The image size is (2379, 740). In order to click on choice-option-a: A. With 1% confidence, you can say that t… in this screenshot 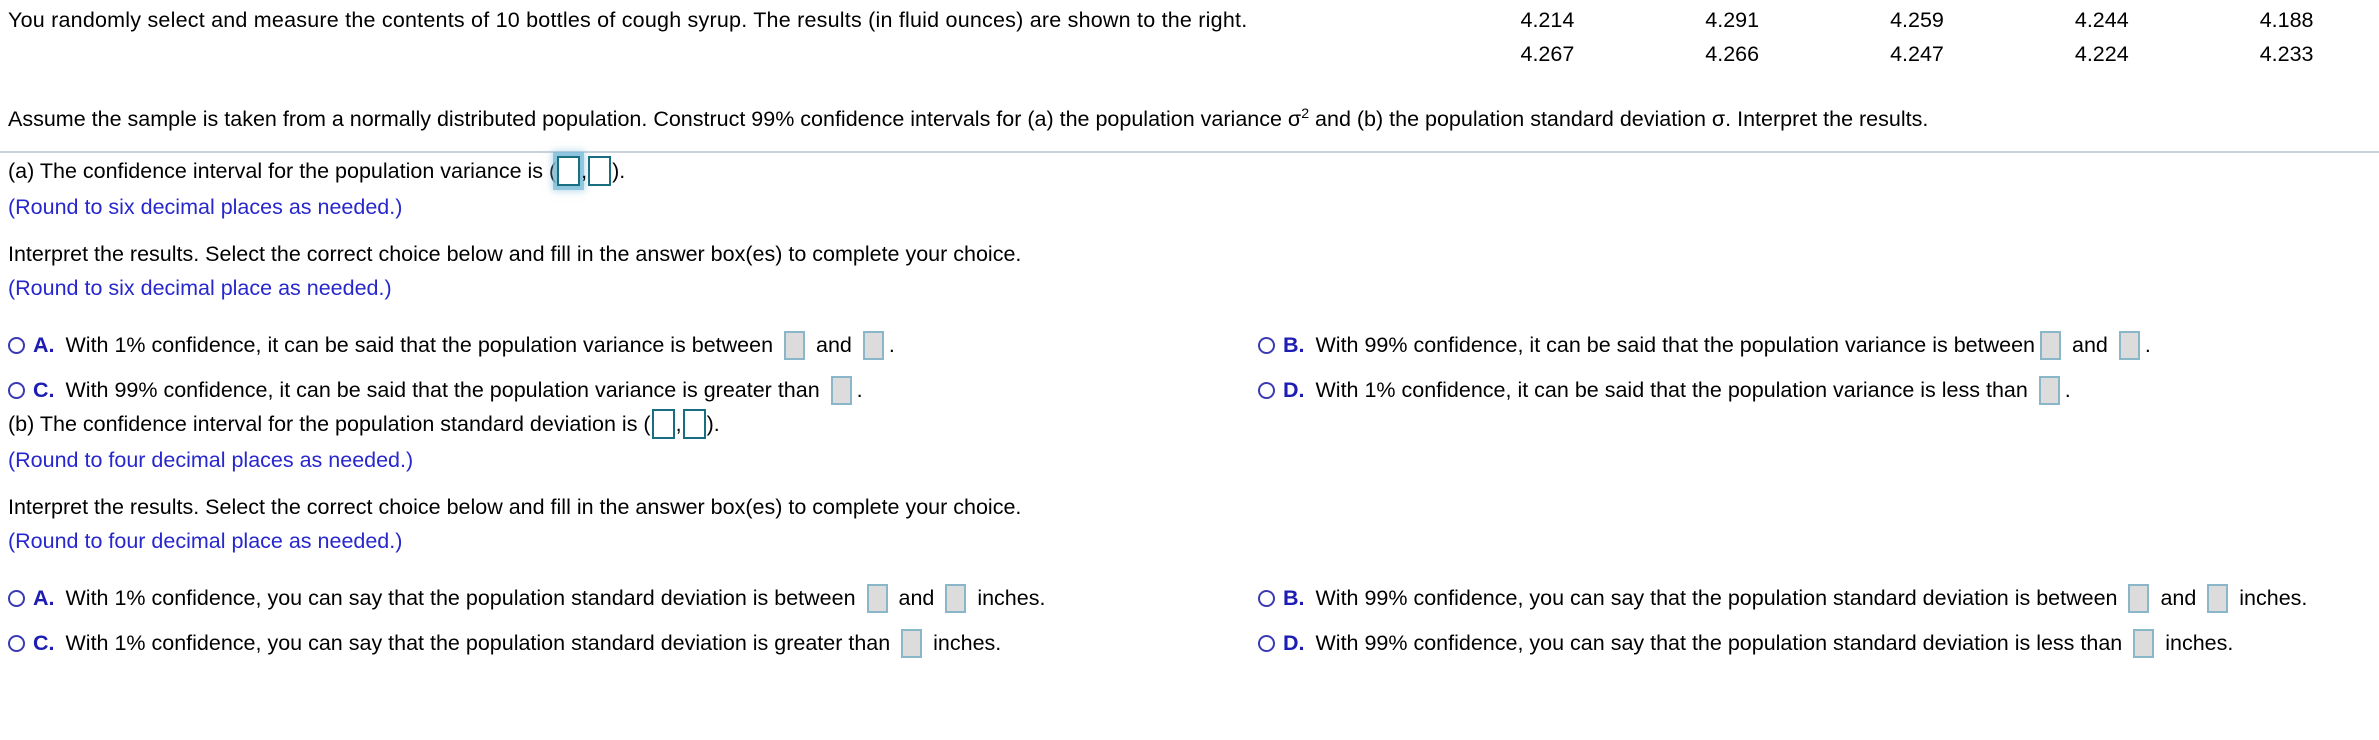, I will do `click(526, 598)`.